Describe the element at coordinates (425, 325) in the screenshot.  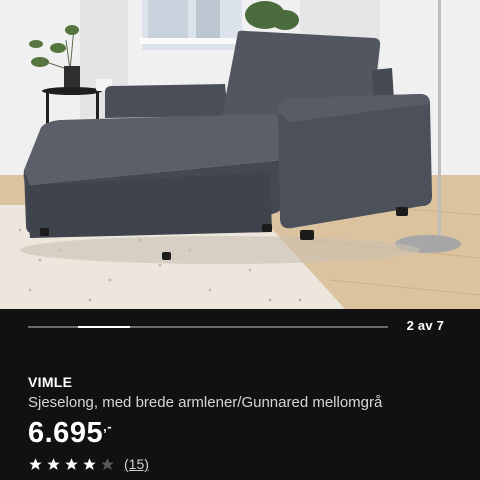
I see `gallery-counter: 2 av 7` at that location.